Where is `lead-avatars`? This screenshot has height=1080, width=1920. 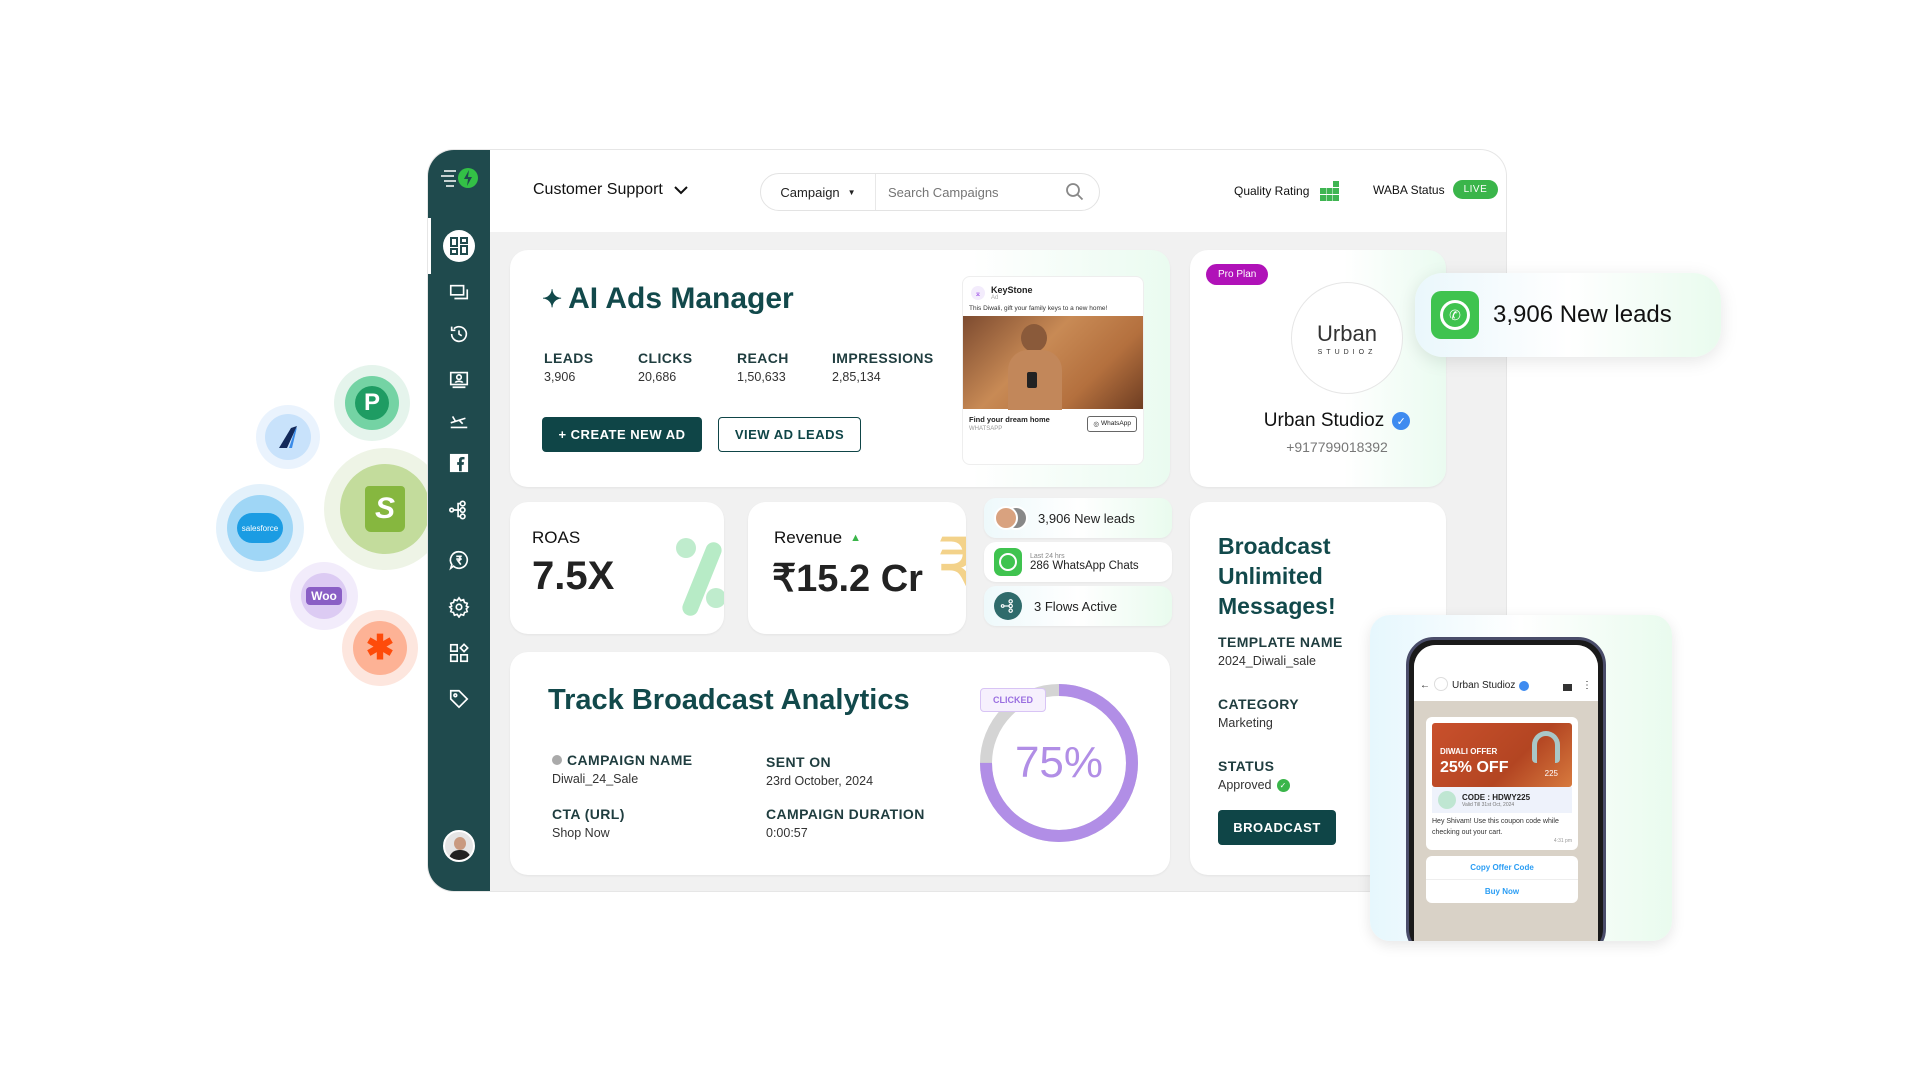 lead-avatars is located at coordinates (1016, 518).